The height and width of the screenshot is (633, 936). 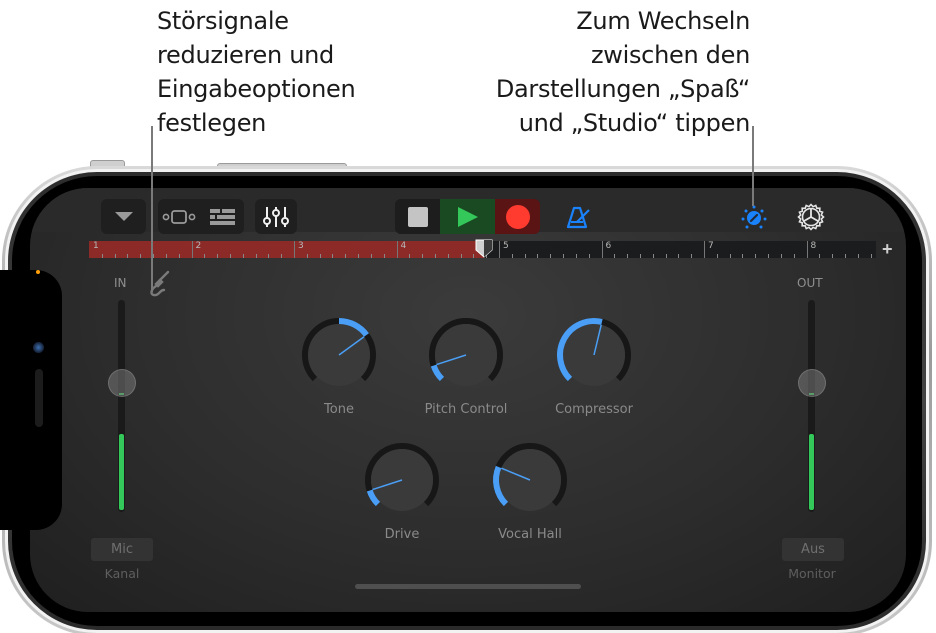 I want to click on play-icon, so click(x=467, y=216).